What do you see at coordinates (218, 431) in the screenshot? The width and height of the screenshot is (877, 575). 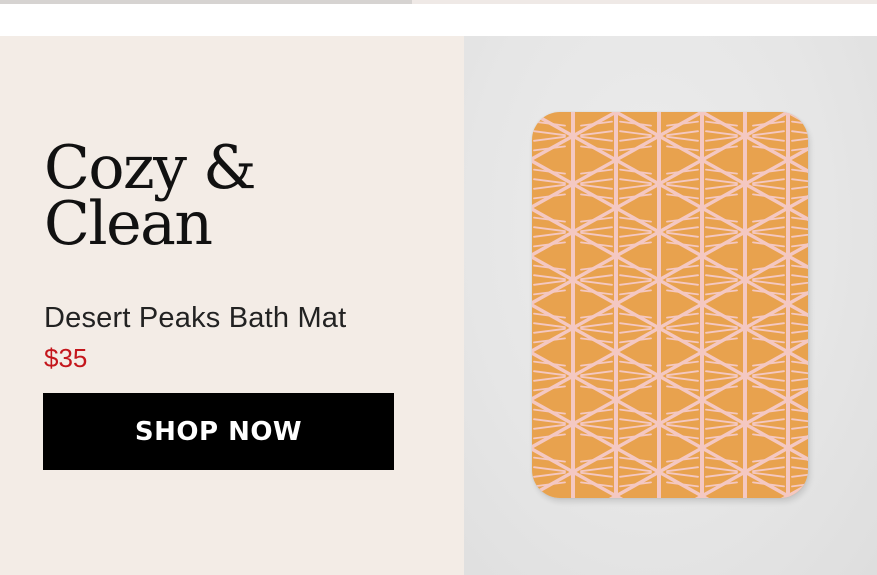 I see `shop-now-button: SHOP NOW` at bounding box center [218, 431].